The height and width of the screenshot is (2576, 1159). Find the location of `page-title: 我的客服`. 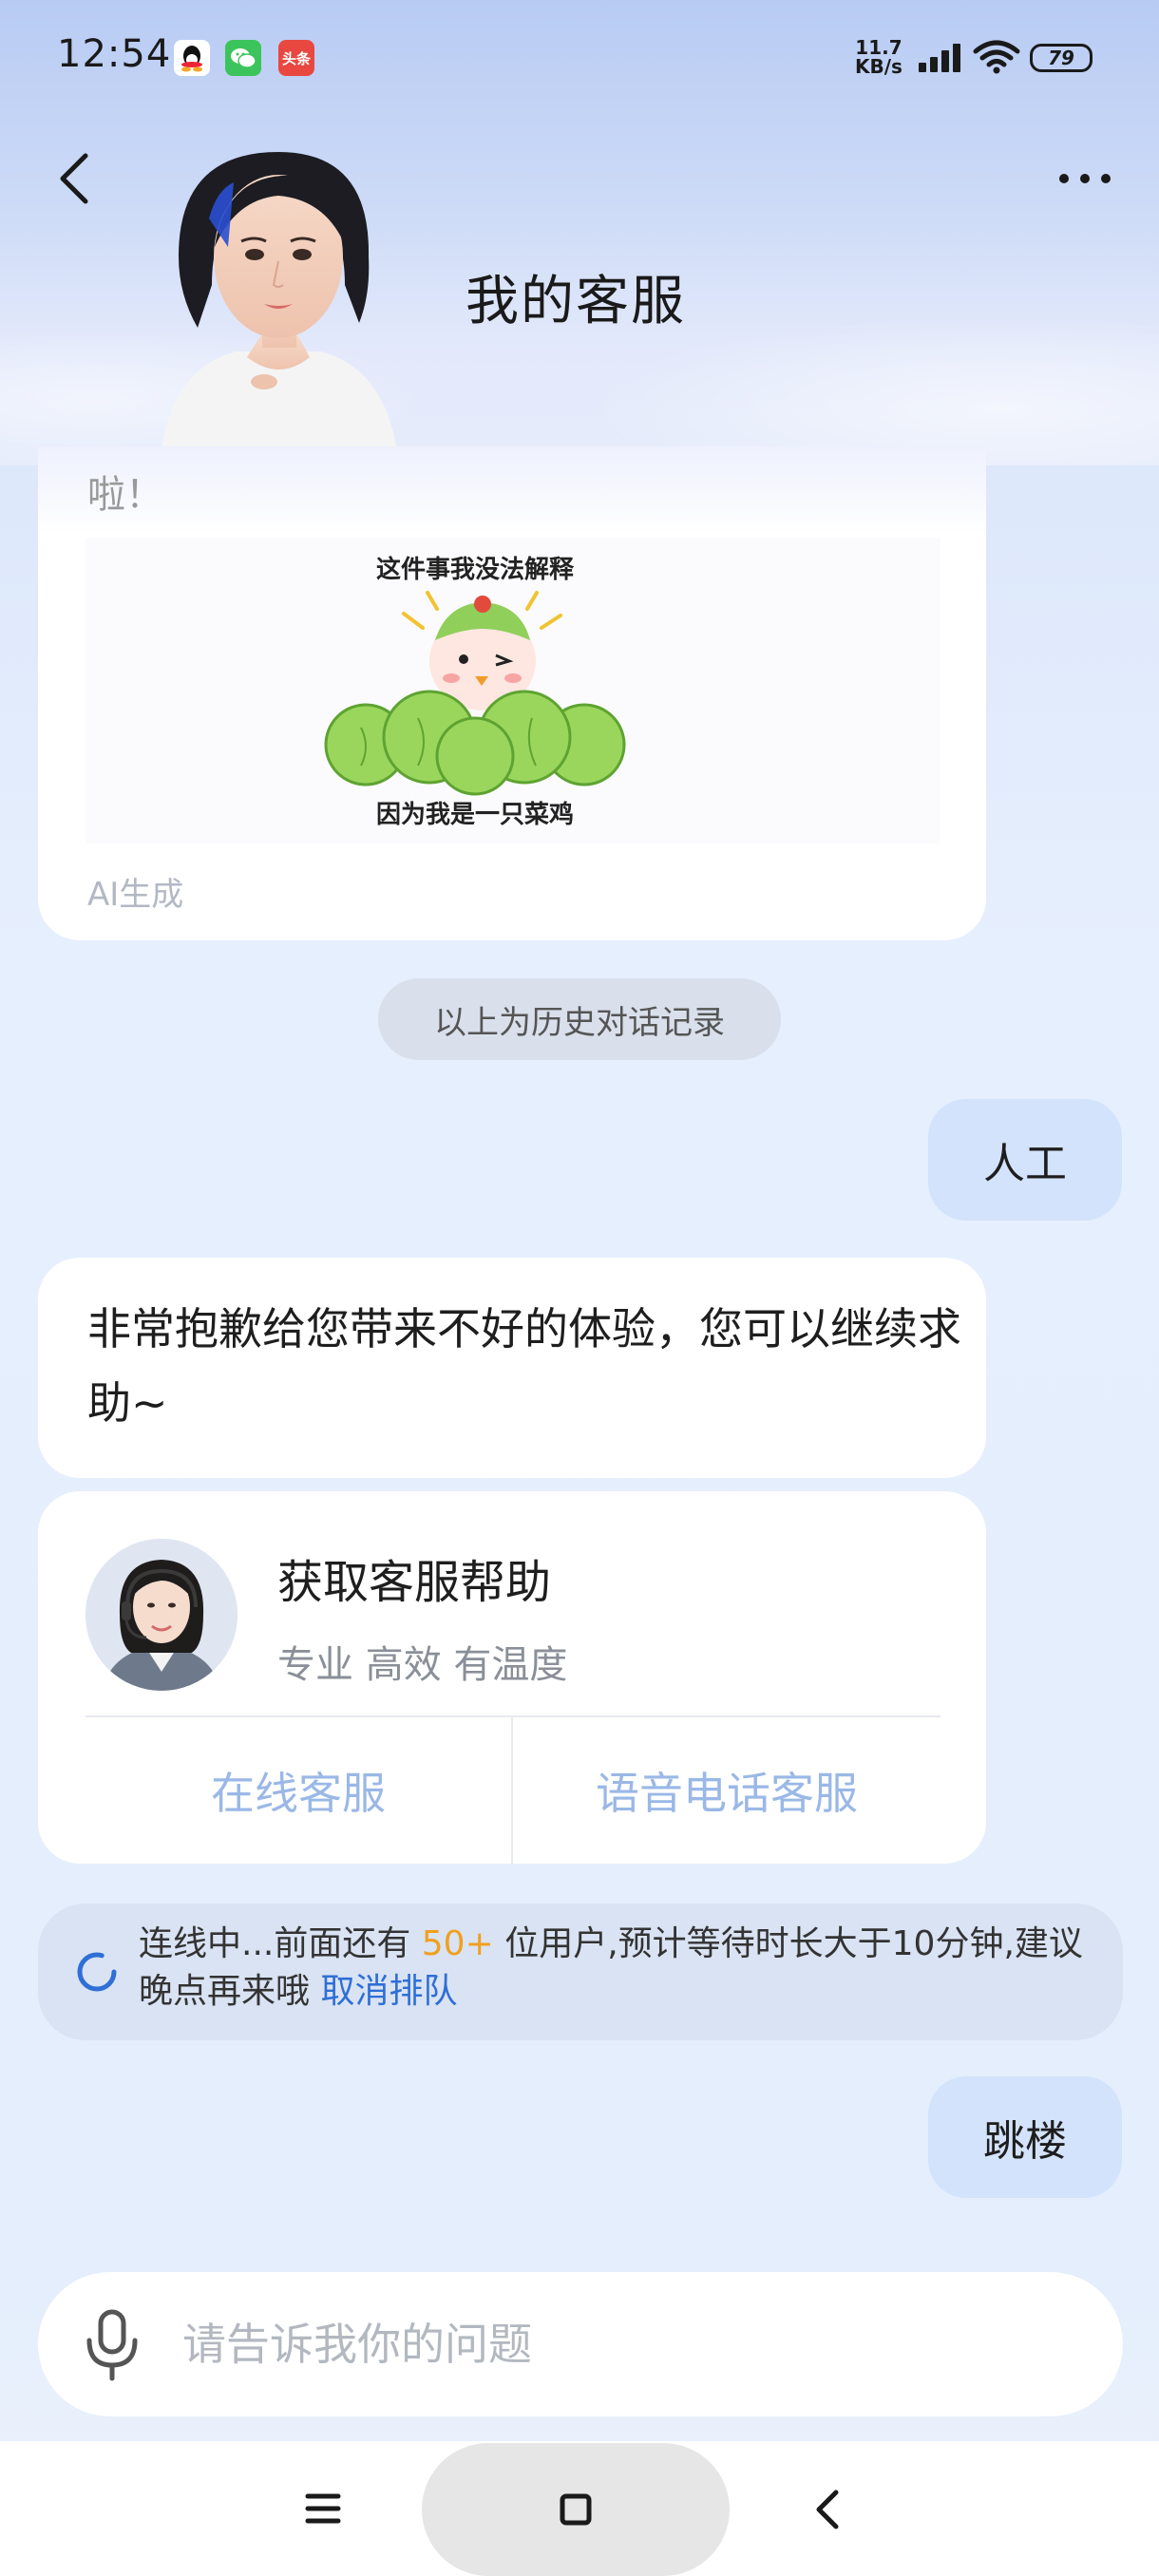

page-title: 我的客服 is located at coordinates (576, 301).